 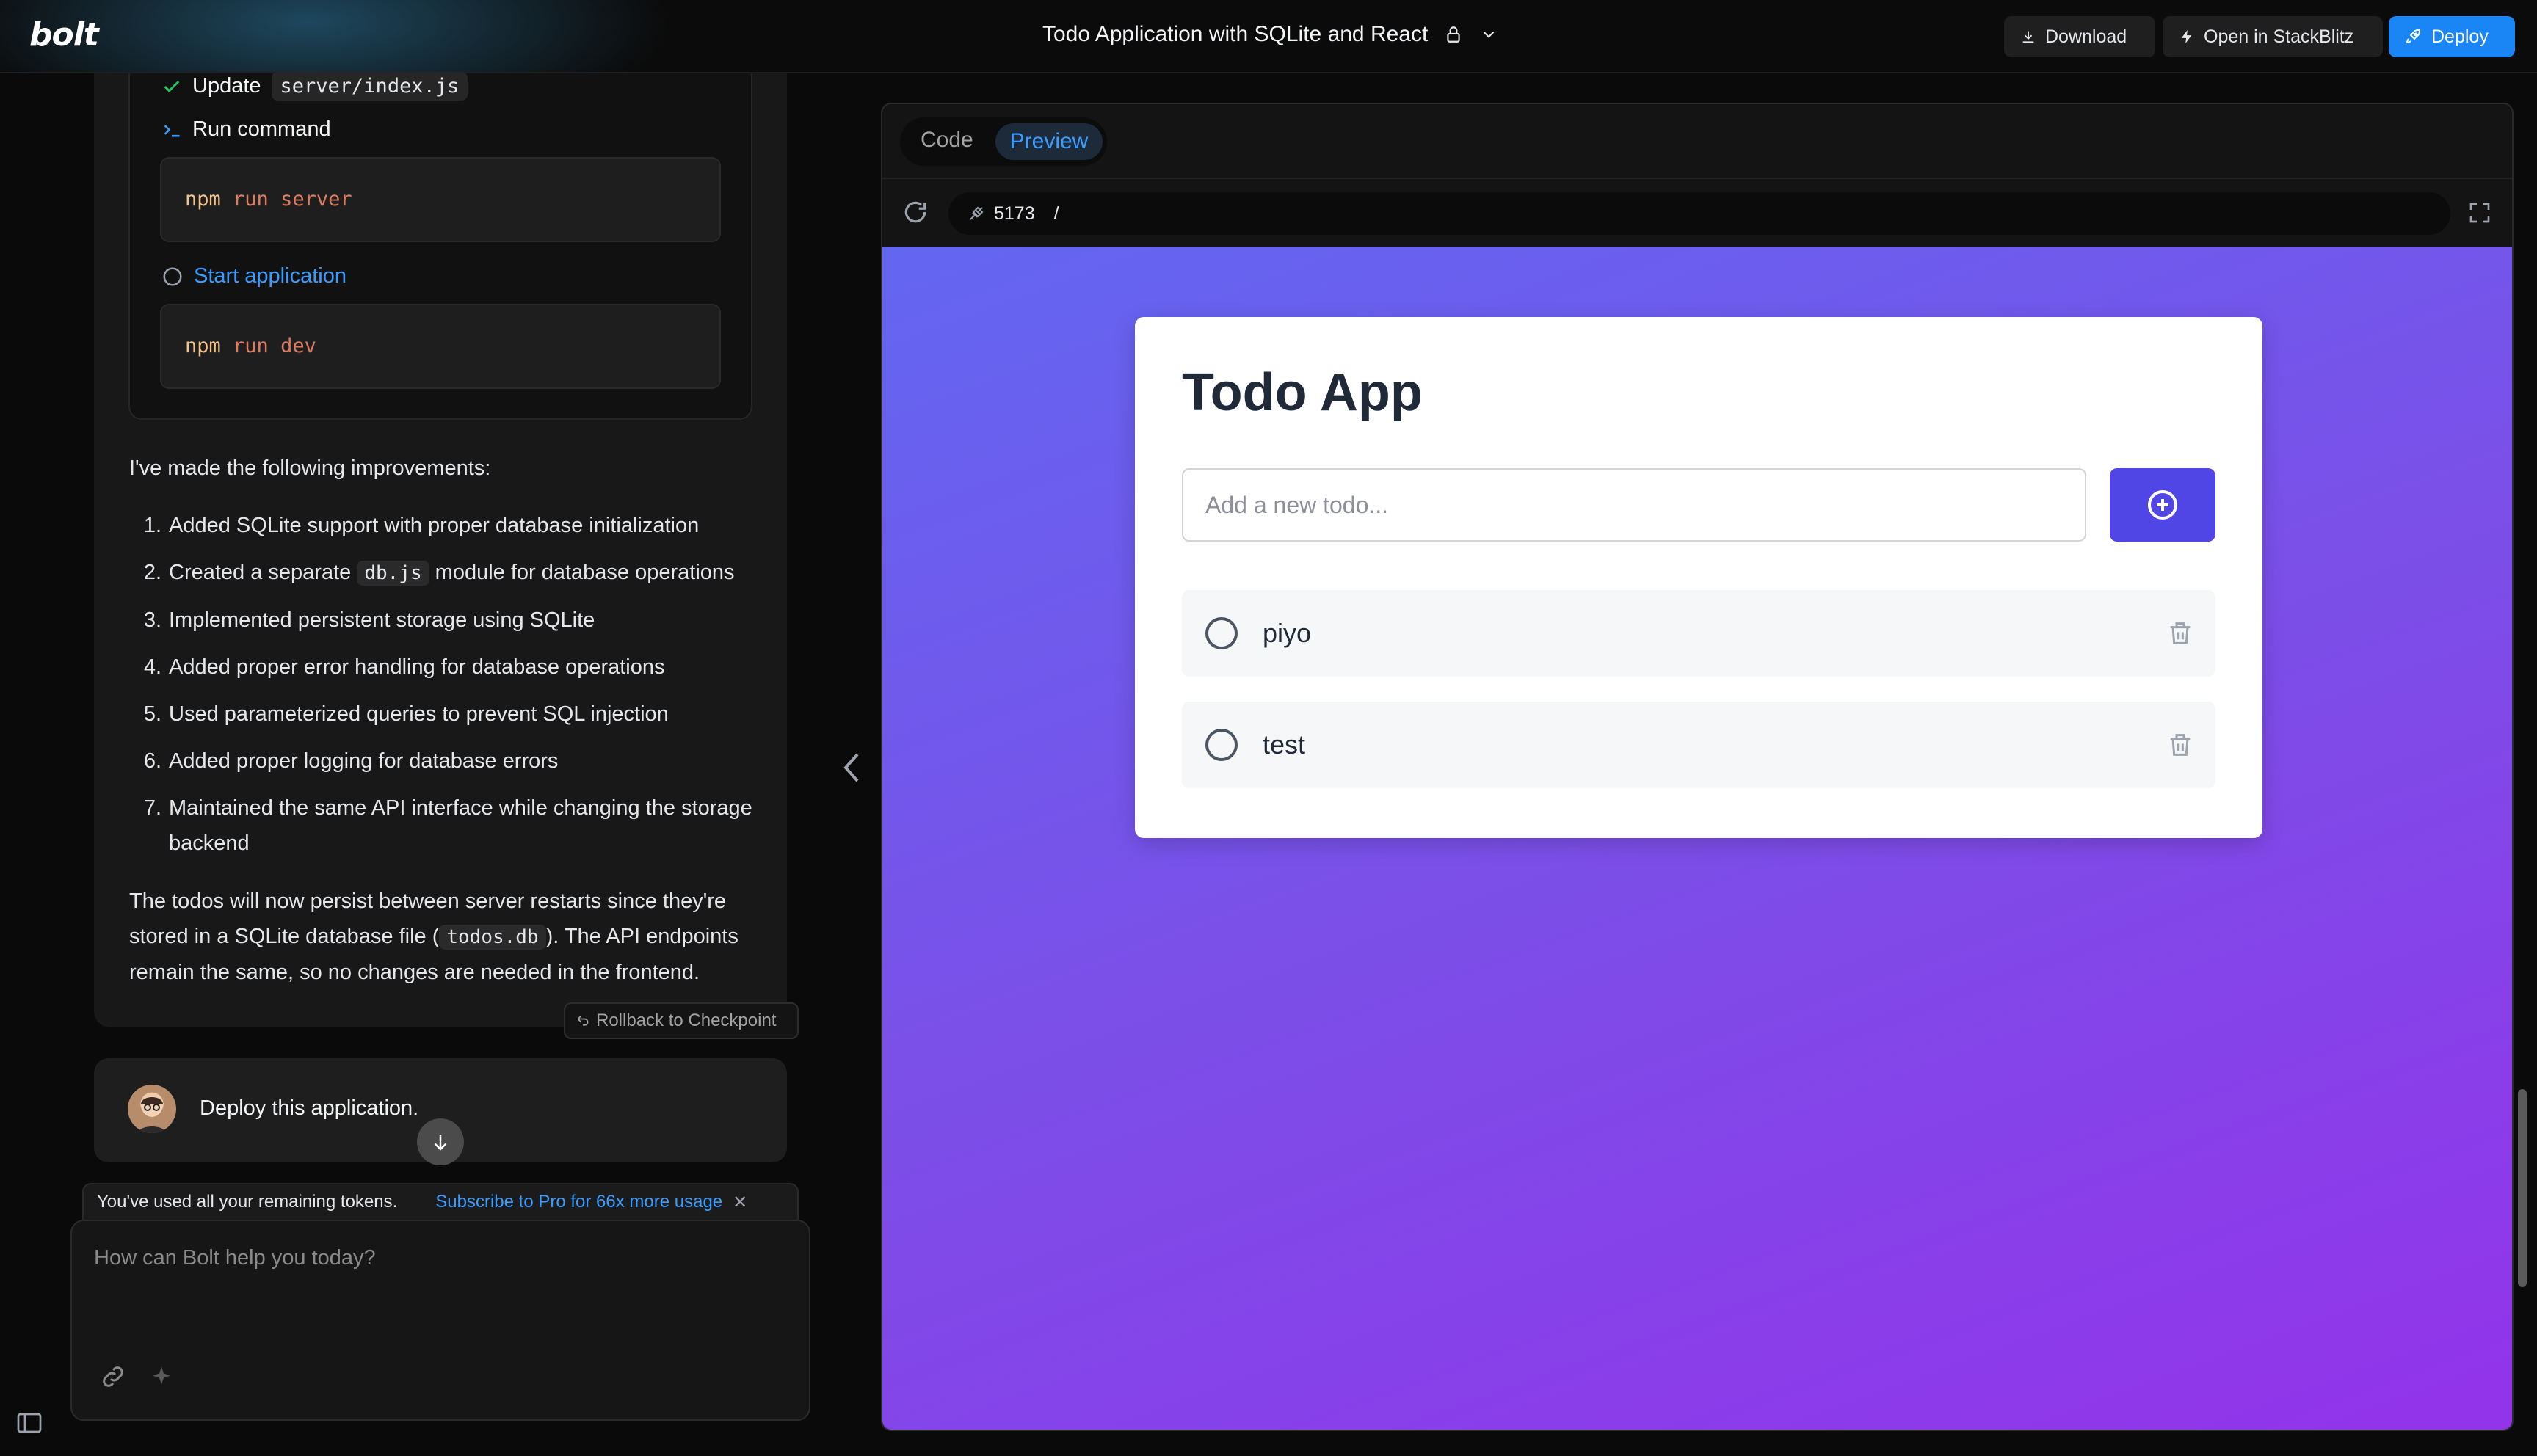 I want to click on command-box-dev: npm run dev, so click(x=440, y=347).